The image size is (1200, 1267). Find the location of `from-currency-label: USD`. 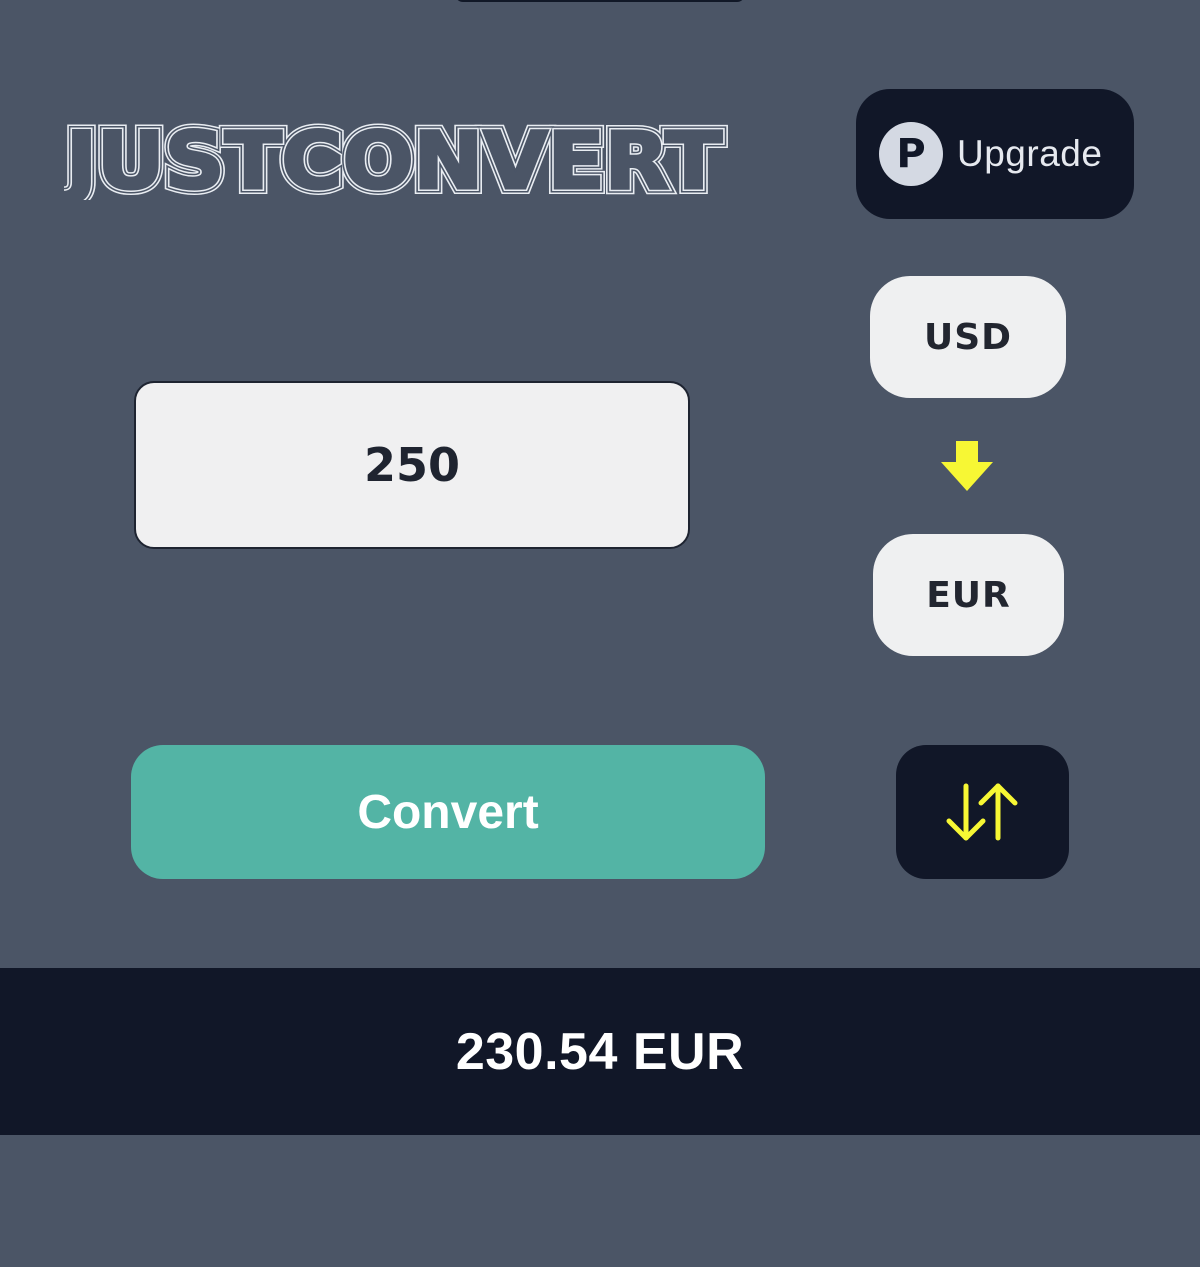

from-currency-label: USD is located at coordinates (968, 337).